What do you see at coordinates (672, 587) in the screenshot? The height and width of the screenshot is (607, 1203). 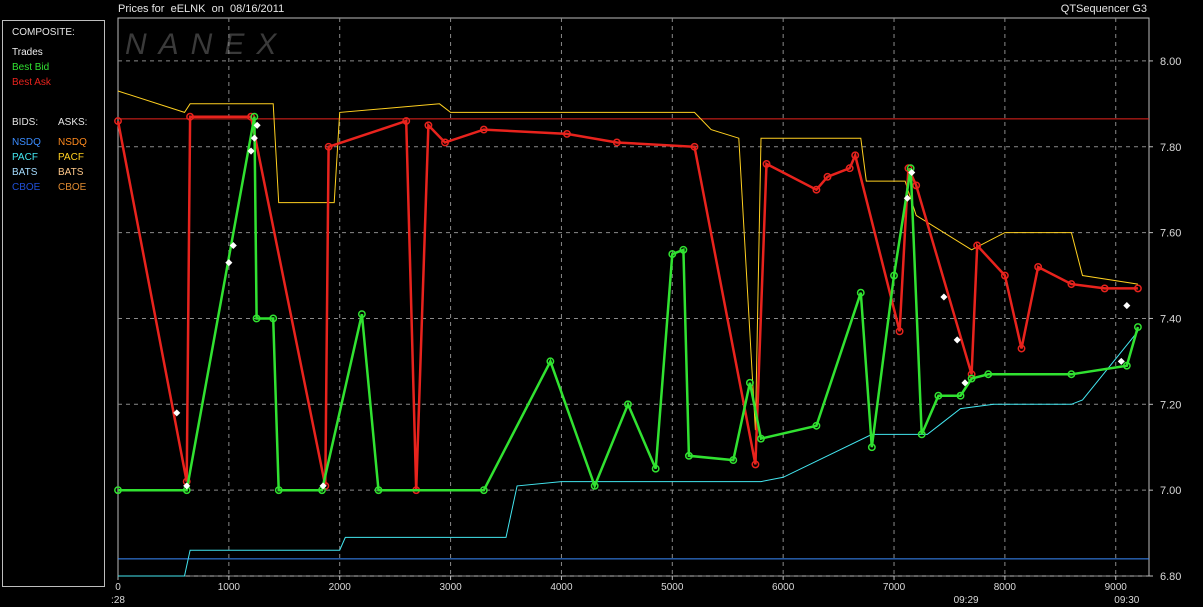 I see `x-tick-label: 5000` at bounding box center [672, 587].